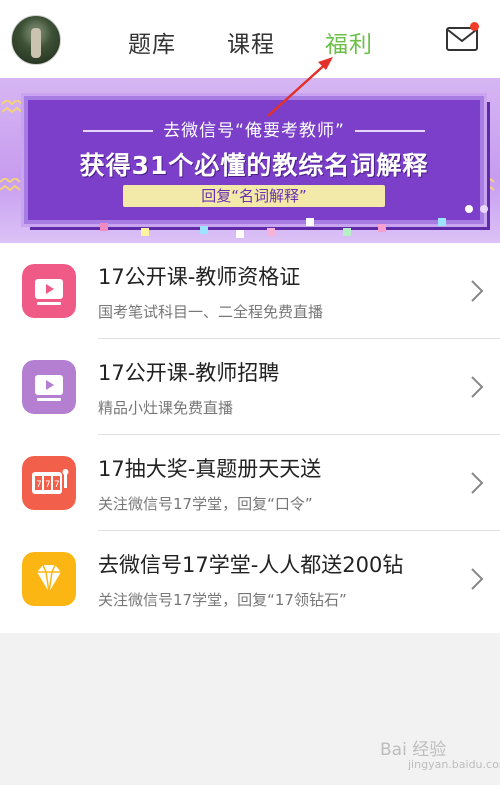 The width and height of the screenshot is (500, 785). Describe the element at coordinates (250, 291) in the screenshot. I see `list-item: 17公开课-教师资格证 国考笔试科目一、二全程免费直播` at that location.